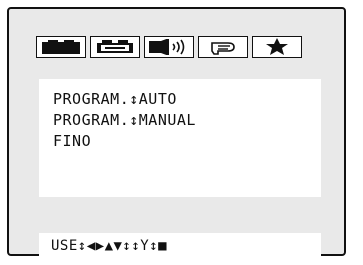 This screenshot has height=265, width=363. I want to click on tab-sound, so click(169, 47).